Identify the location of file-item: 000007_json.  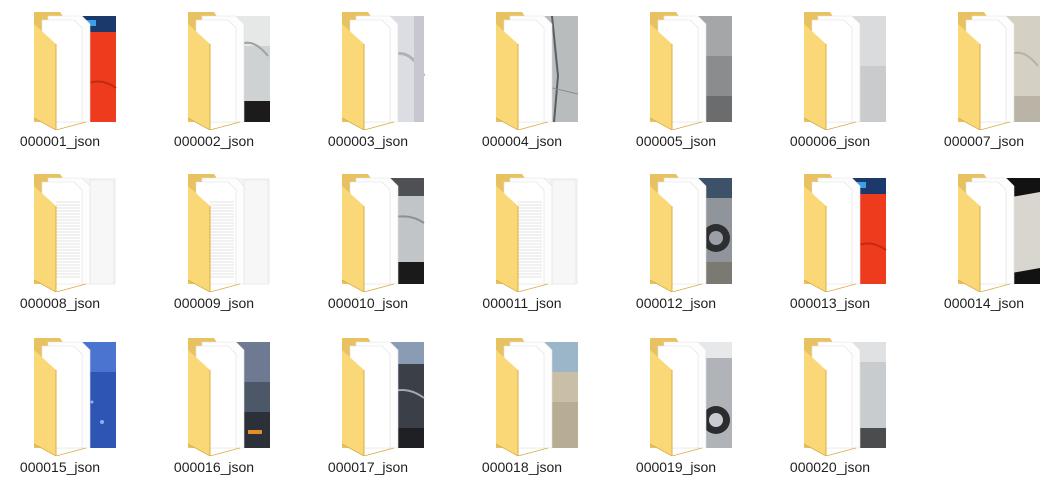
(992, 85).